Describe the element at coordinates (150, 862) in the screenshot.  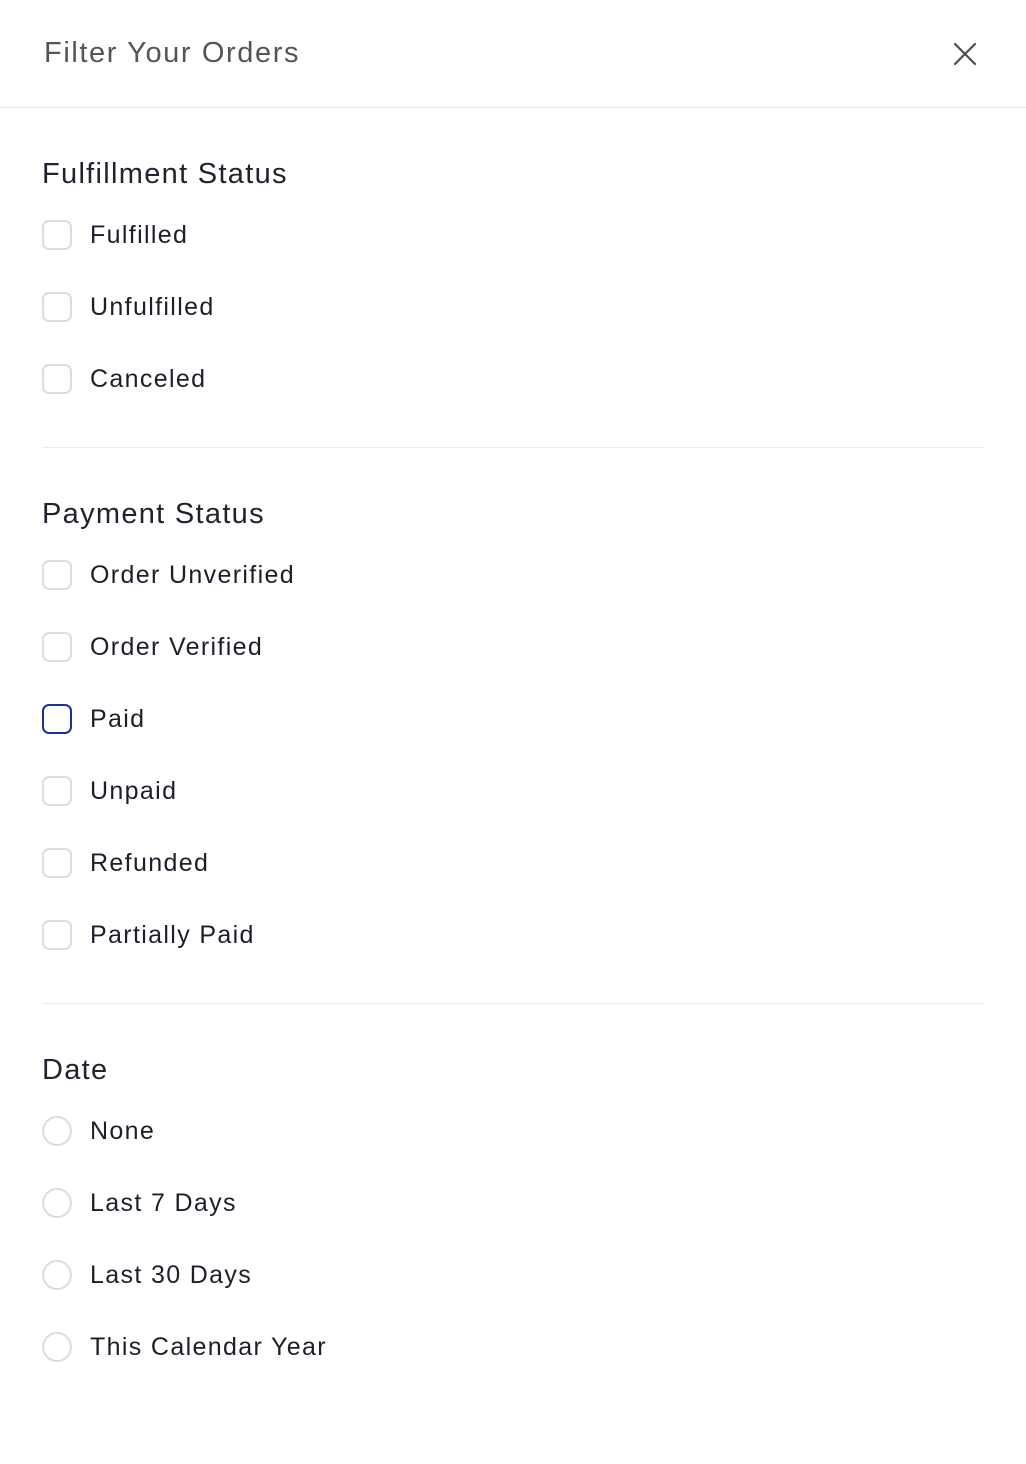
I see `checkbox-label-refunded: Refunded` at that location.